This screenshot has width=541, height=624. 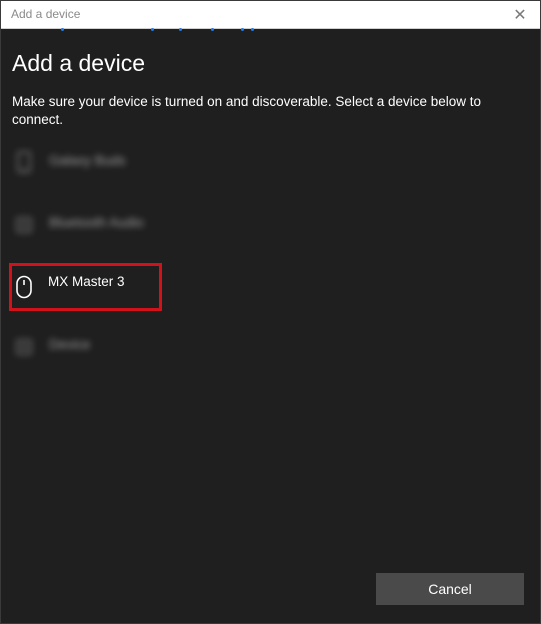 I want to click on device-item-mx-master-3: MX Master 3, so click(x=85, y=287).